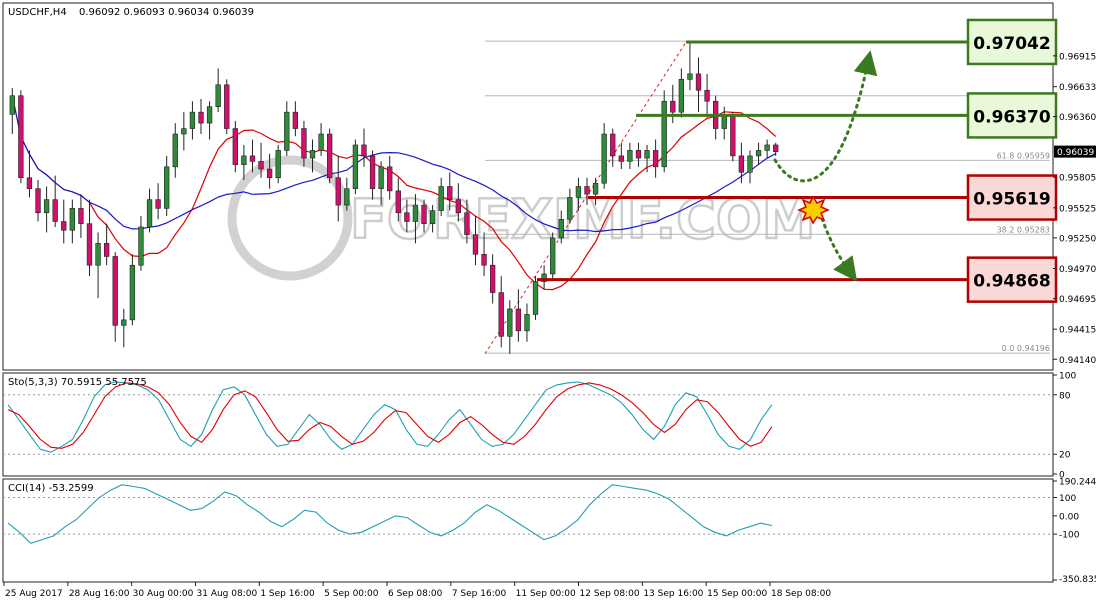 The width and height of the screenshot is (1096, 605). What do you see at coordinates (1011, 200) in the screenshot?
I see `level-label-0.95619: 0.95619` at bounding box center [1011, 200].